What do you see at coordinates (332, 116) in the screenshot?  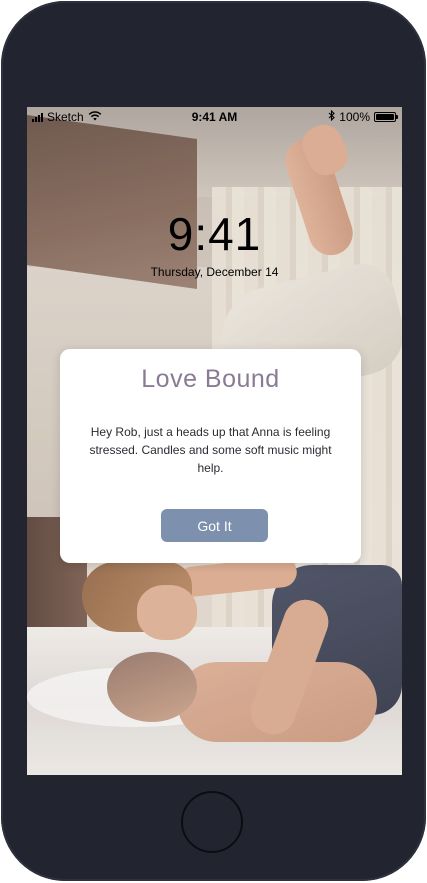 I see `bluetooth-icon` at bounding box center [332, 116].